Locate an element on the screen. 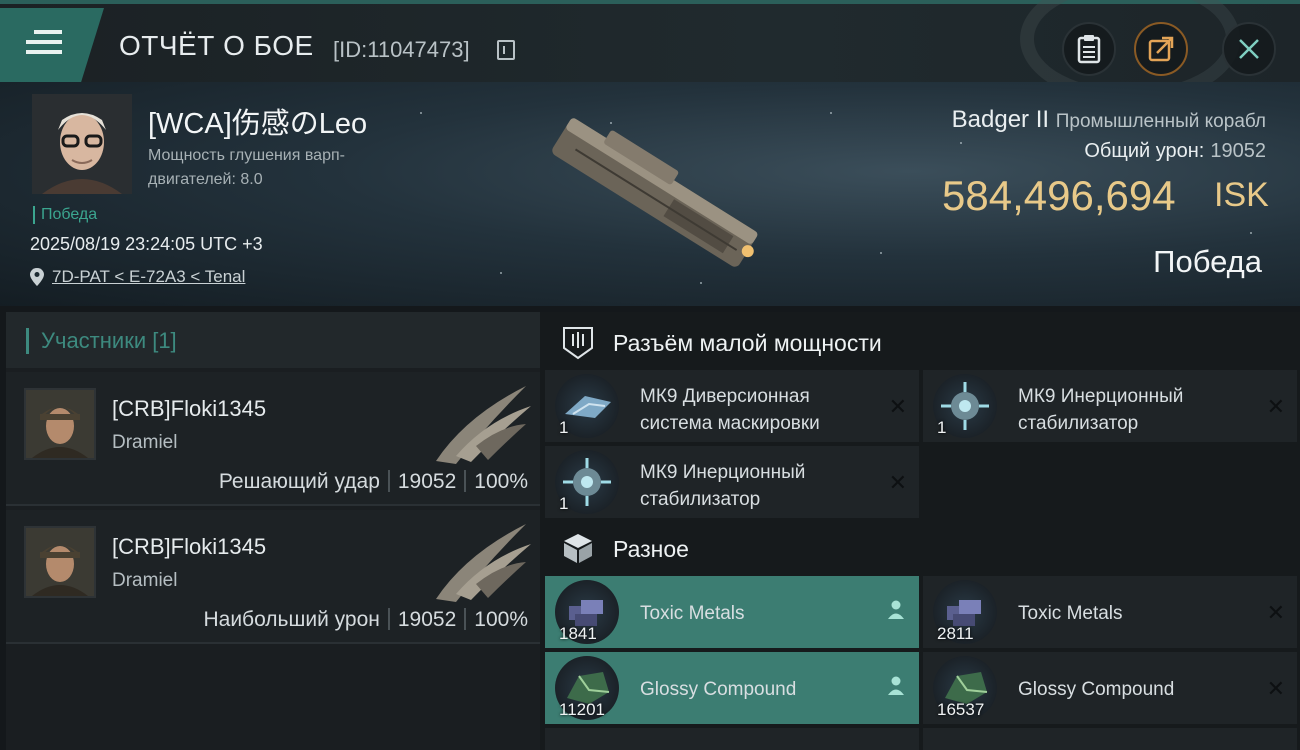  location-text: 7D-PAT < E-72A3 < Tenal is located at coordinates (149, 276).